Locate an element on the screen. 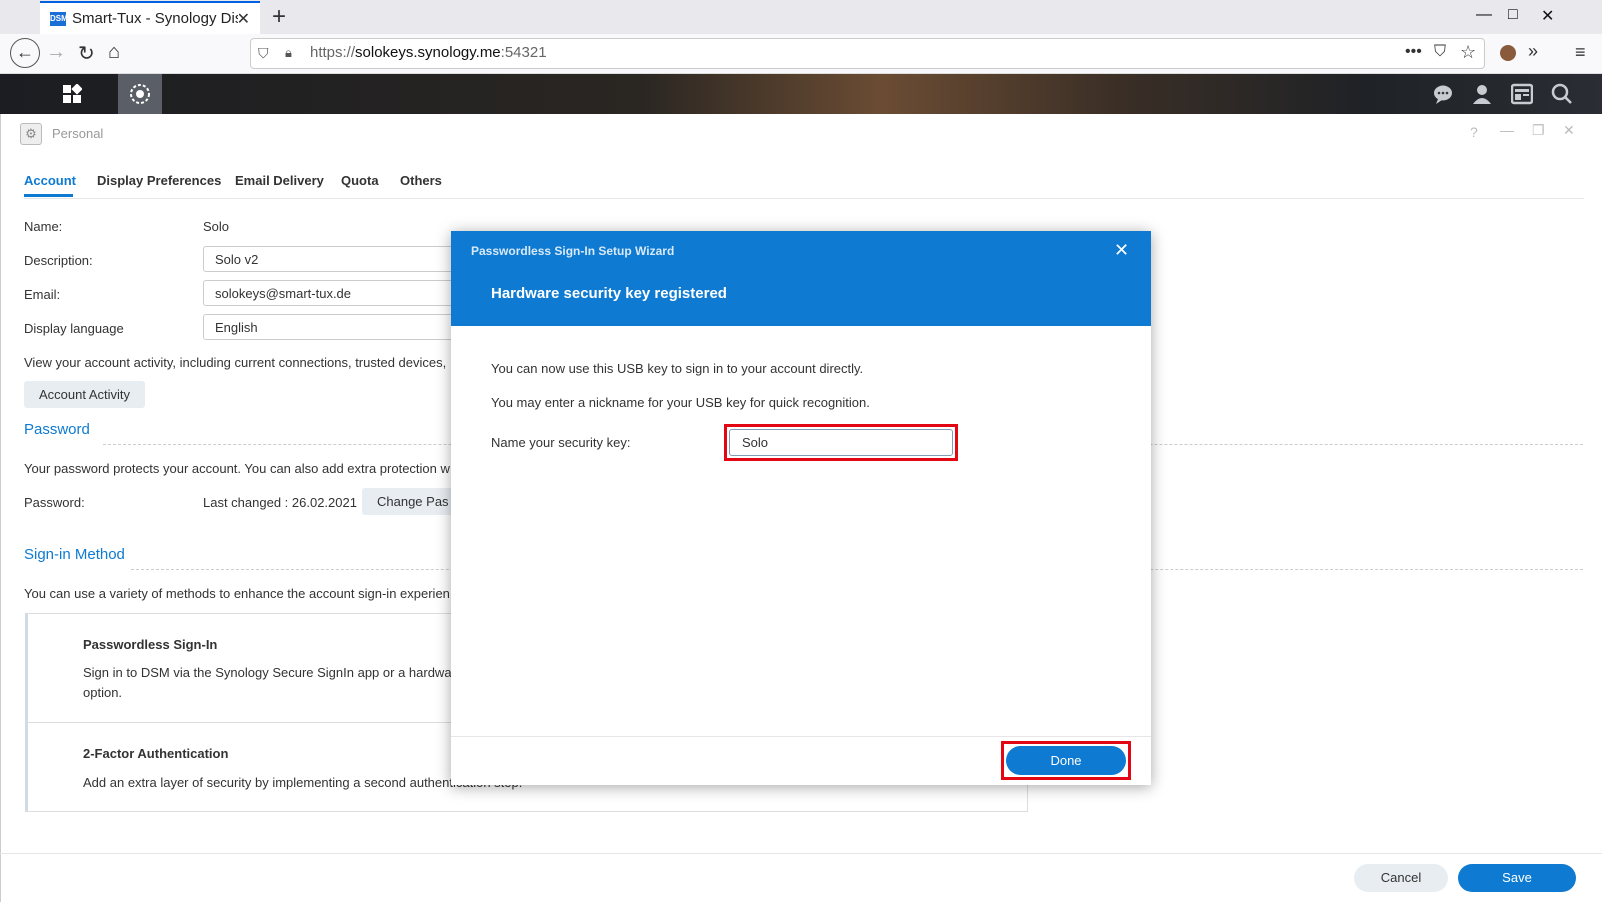 This screenshot has height=902, width=1602. dialog-footer-divider is located at coordinates (801, 736).